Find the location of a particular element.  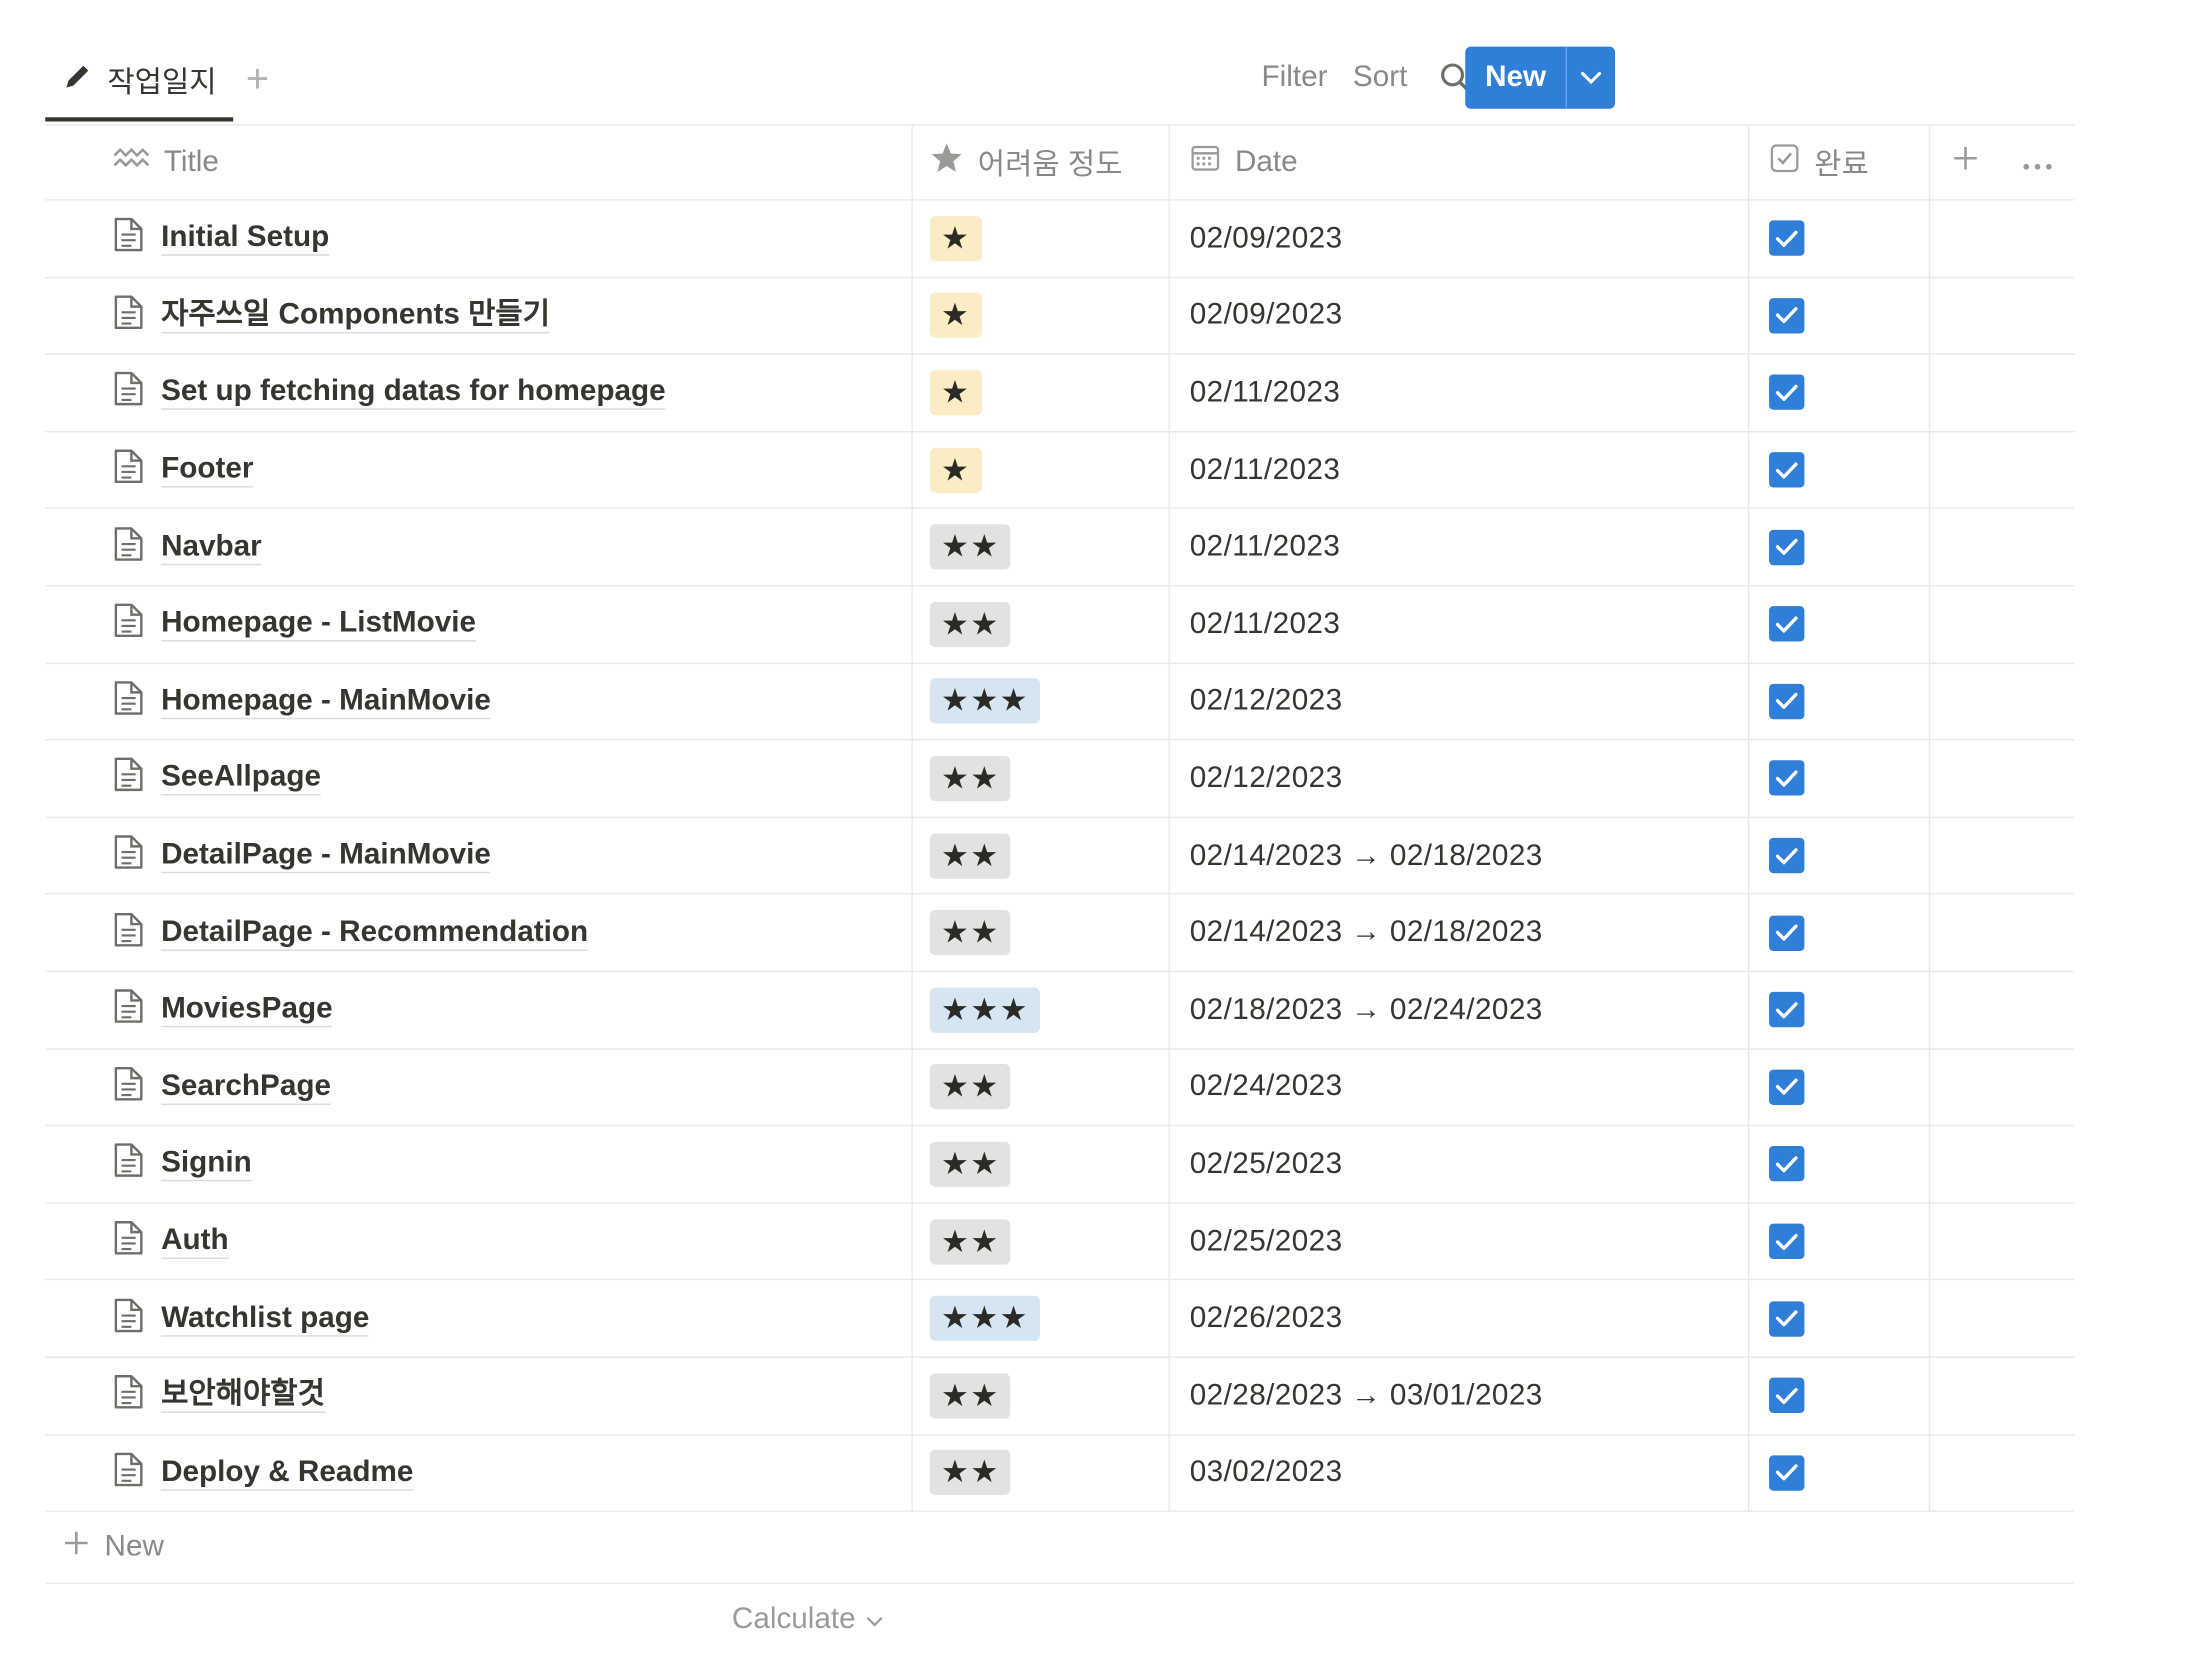

table-row: 자주쓰일 Components 만들기 ★ 02/09/2023 is located at coordinates (1060, 316).